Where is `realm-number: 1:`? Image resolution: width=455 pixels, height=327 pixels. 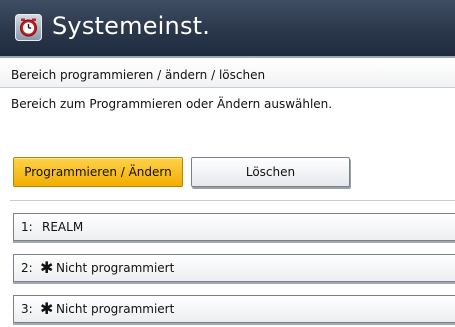
realm-number: 1: is located at coordinates (27, 227).